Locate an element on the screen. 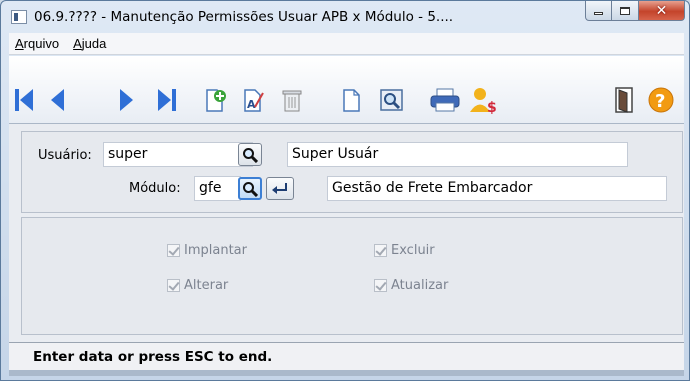  implantar-label: Implantar is located at coordinates (215, 250).